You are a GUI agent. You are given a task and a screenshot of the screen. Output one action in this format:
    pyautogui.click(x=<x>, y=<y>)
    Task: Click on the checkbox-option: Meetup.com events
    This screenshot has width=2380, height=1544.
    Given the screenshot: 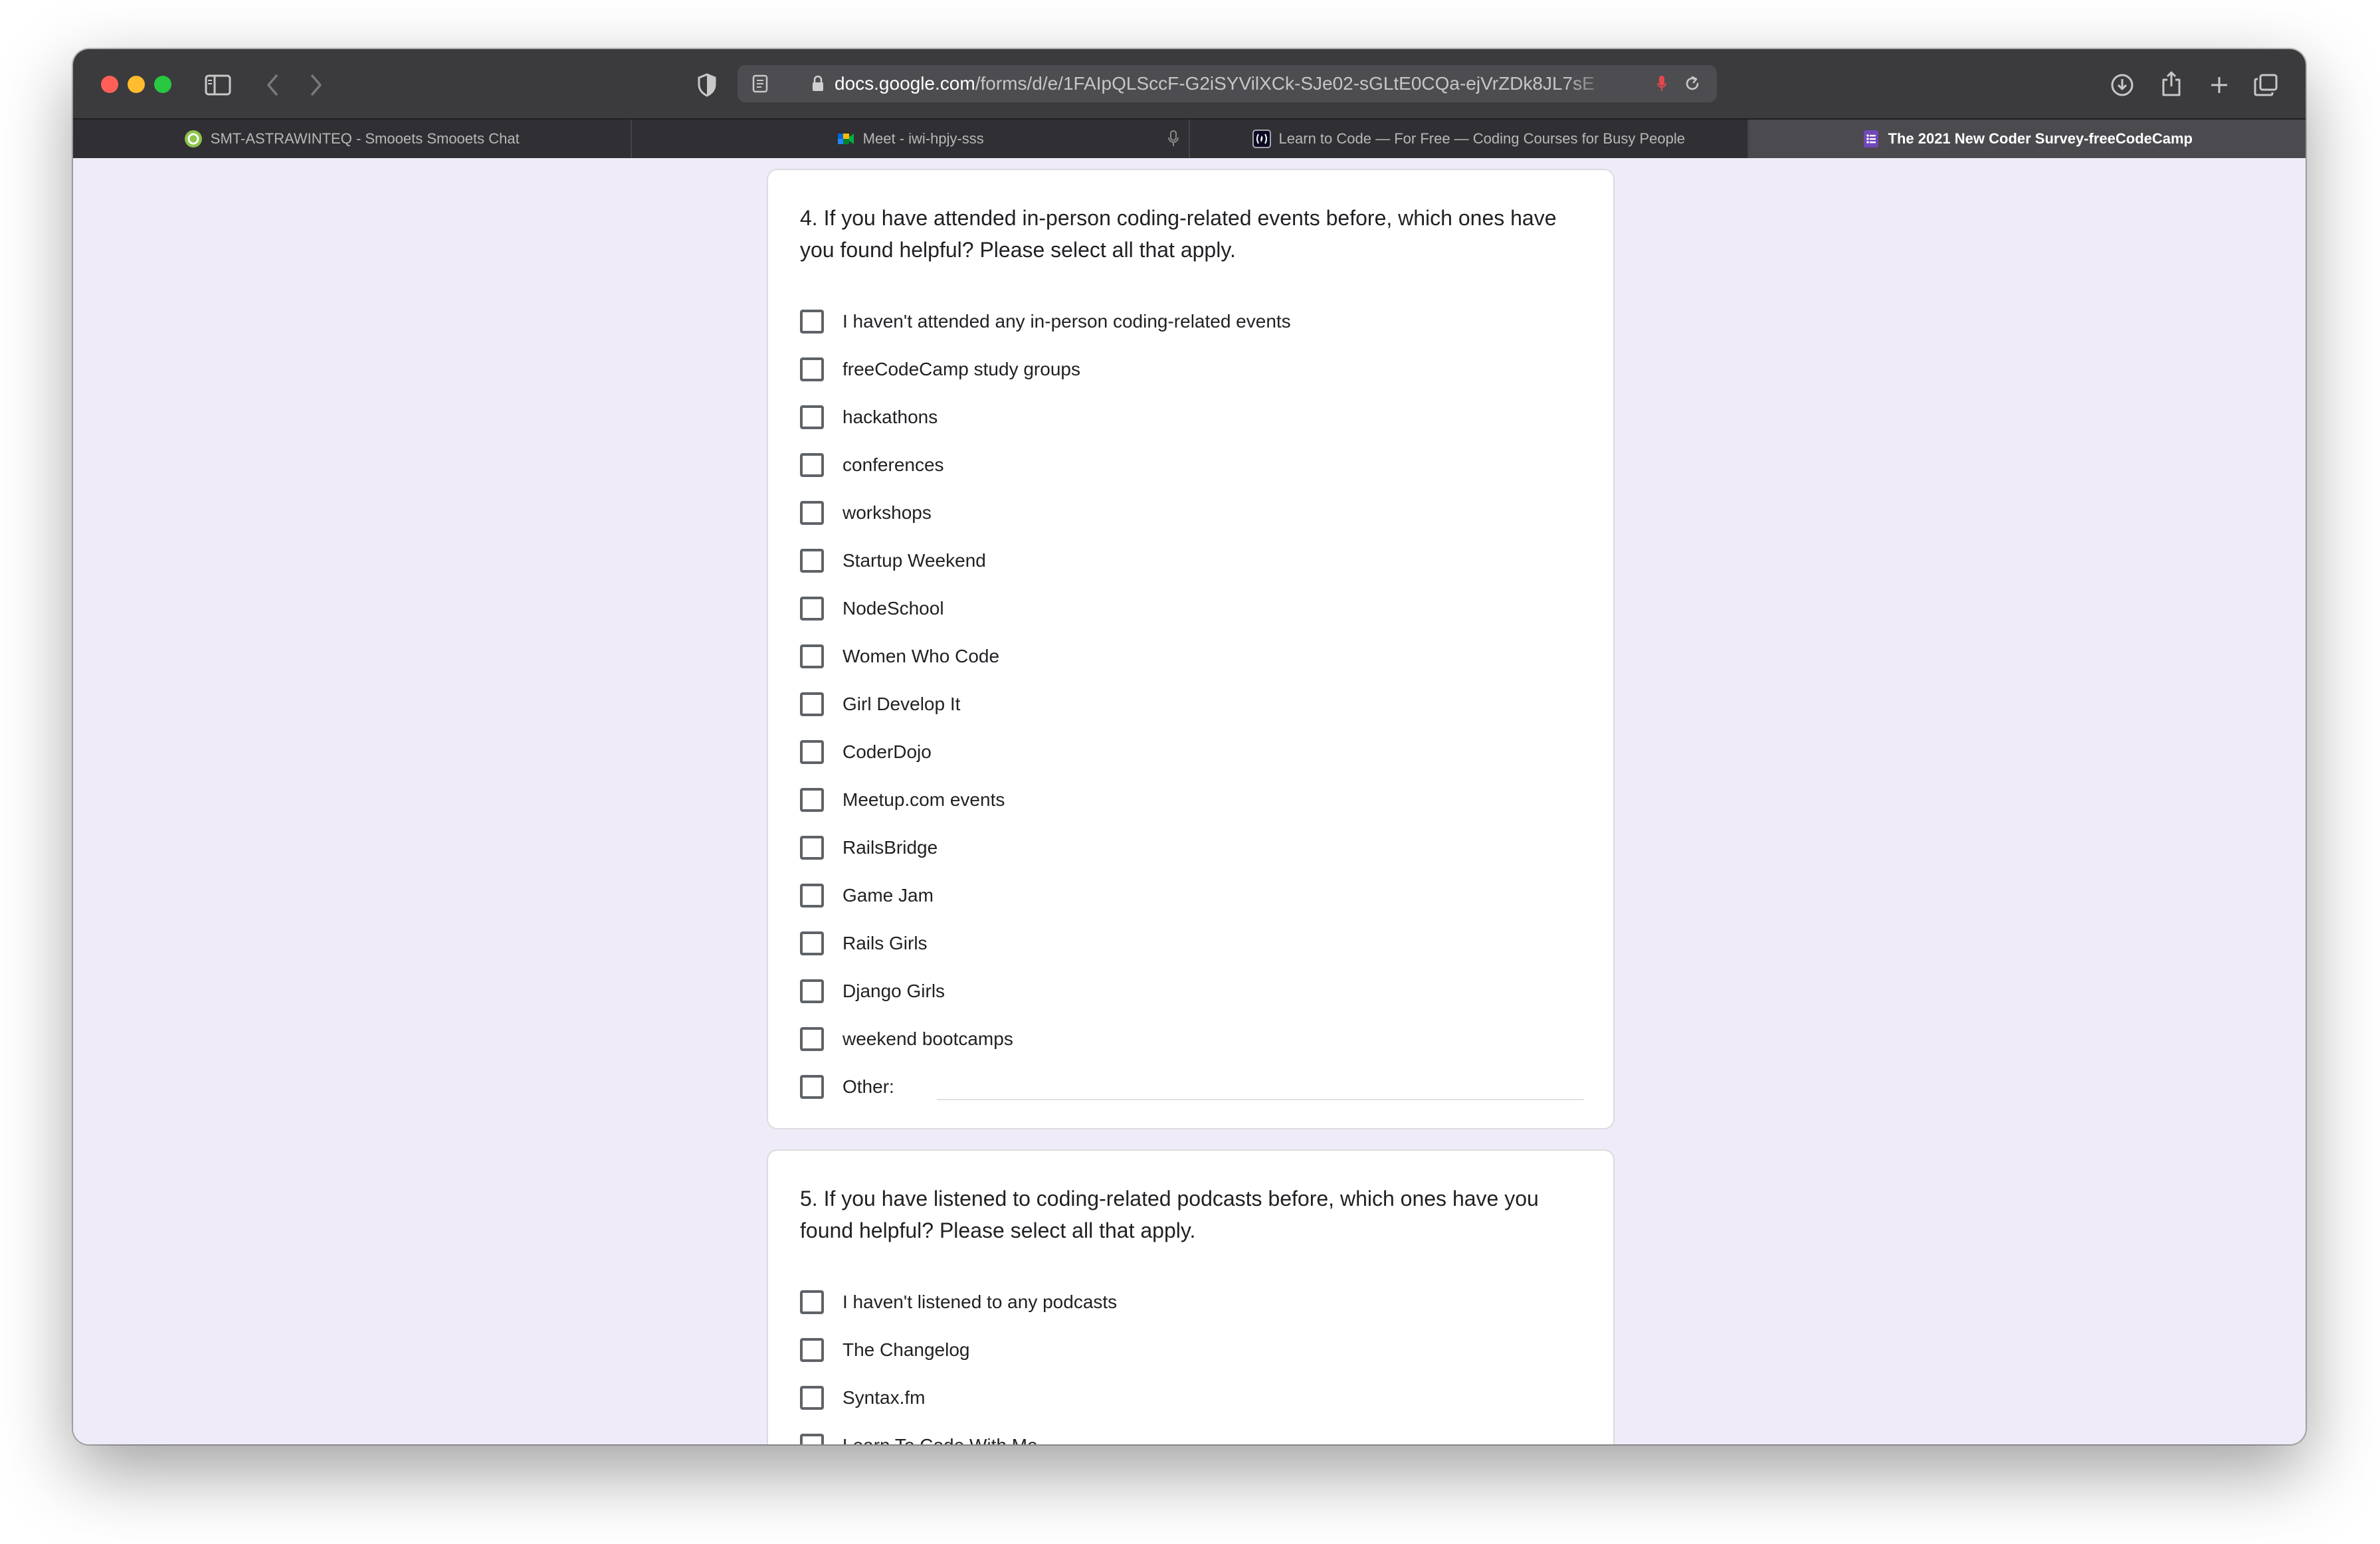 What is the action you would take?
    pyautogui.click(x=1192, y=800)
    